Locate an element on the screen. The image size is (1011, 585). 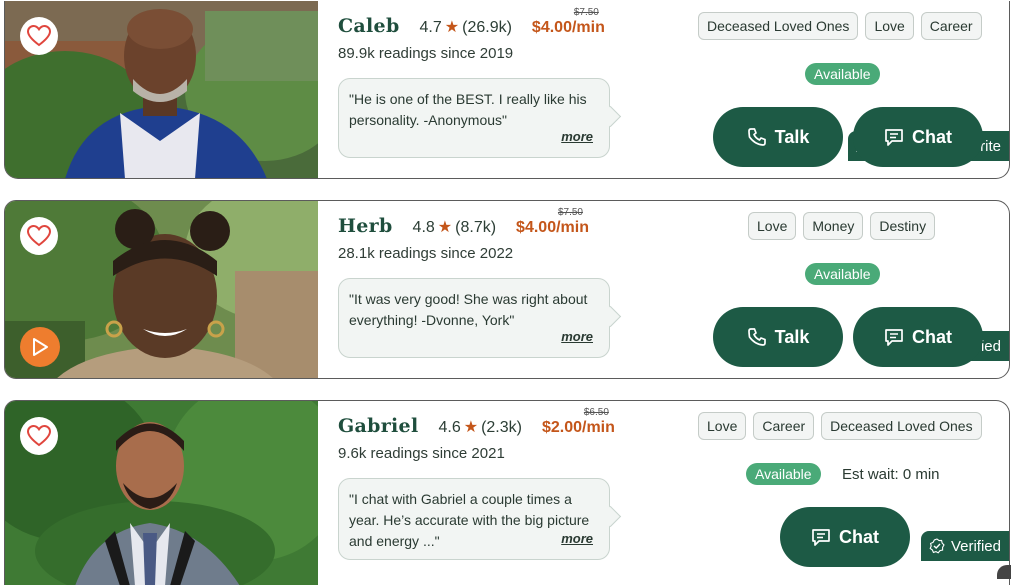
specialty-tags: Love Money Destiny is located at coordinates (842, 226).